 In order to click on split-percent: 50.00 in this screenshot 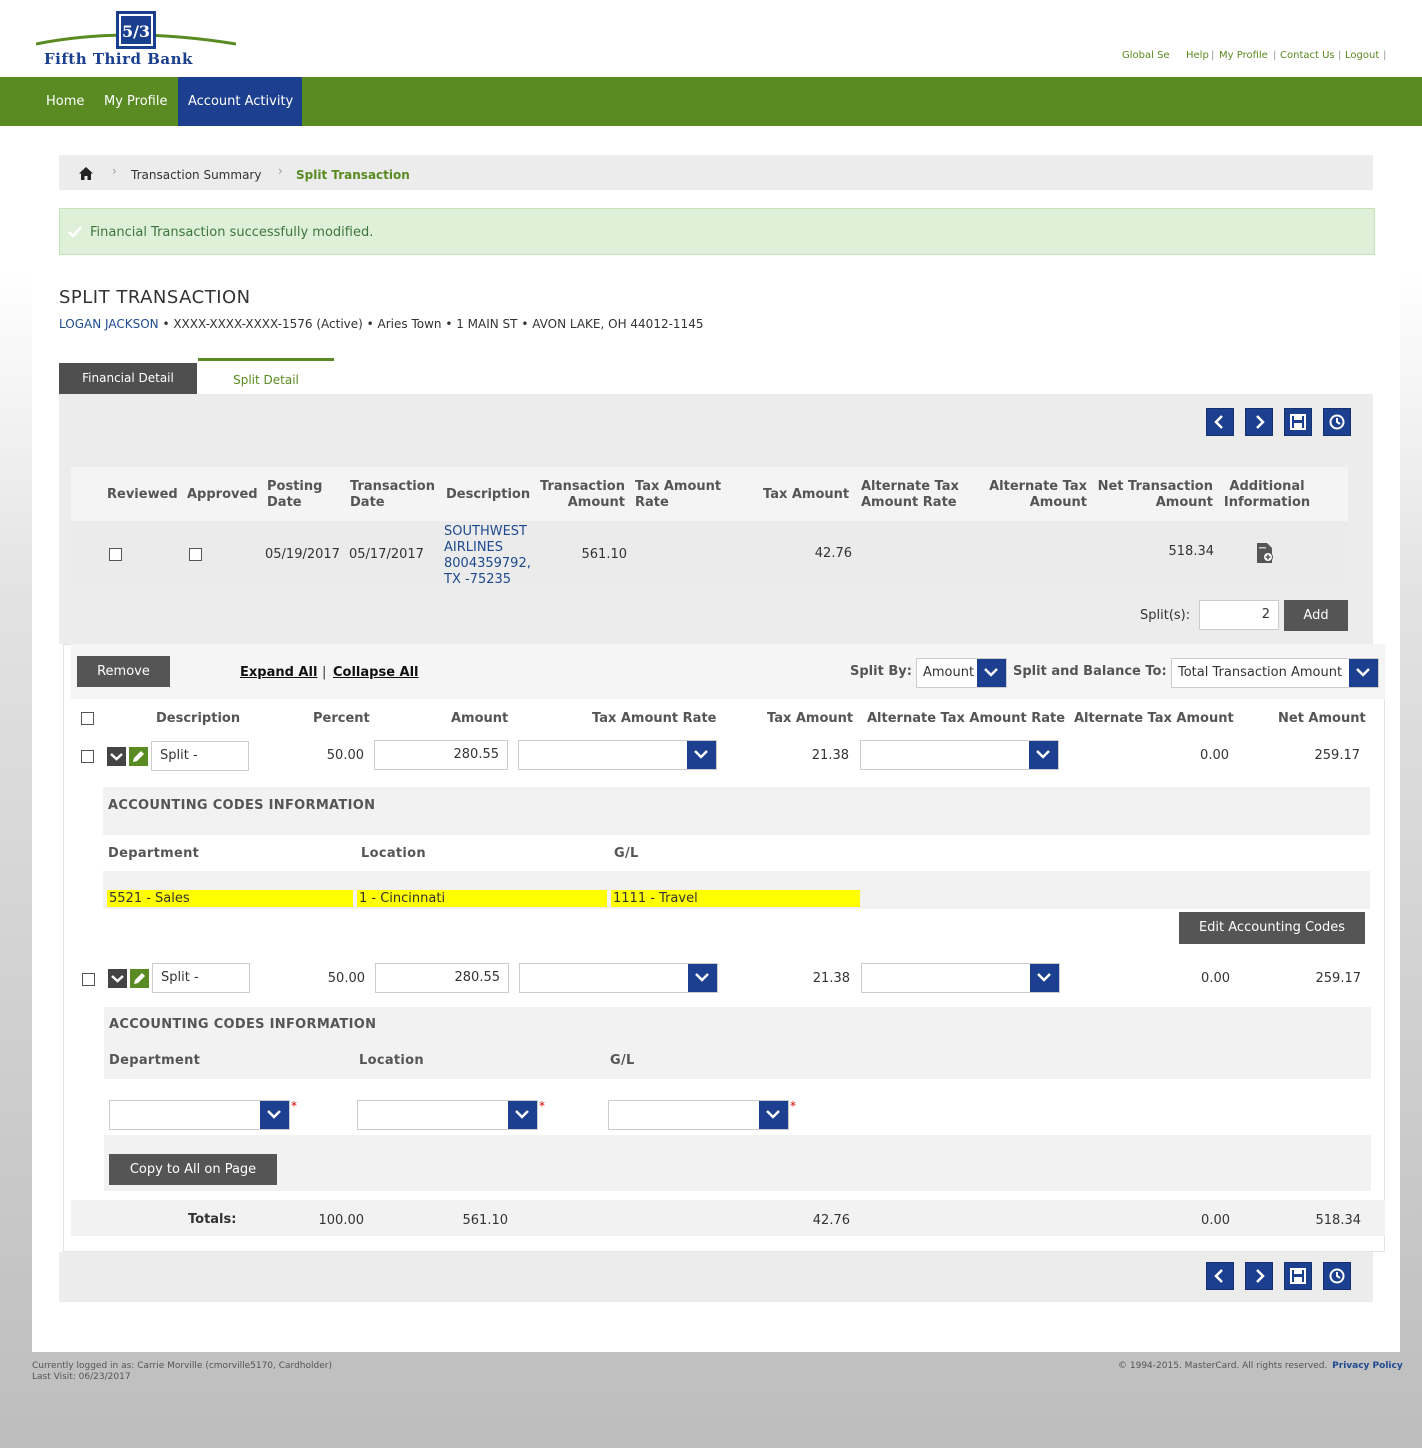, I will do `click(345, 755)`.